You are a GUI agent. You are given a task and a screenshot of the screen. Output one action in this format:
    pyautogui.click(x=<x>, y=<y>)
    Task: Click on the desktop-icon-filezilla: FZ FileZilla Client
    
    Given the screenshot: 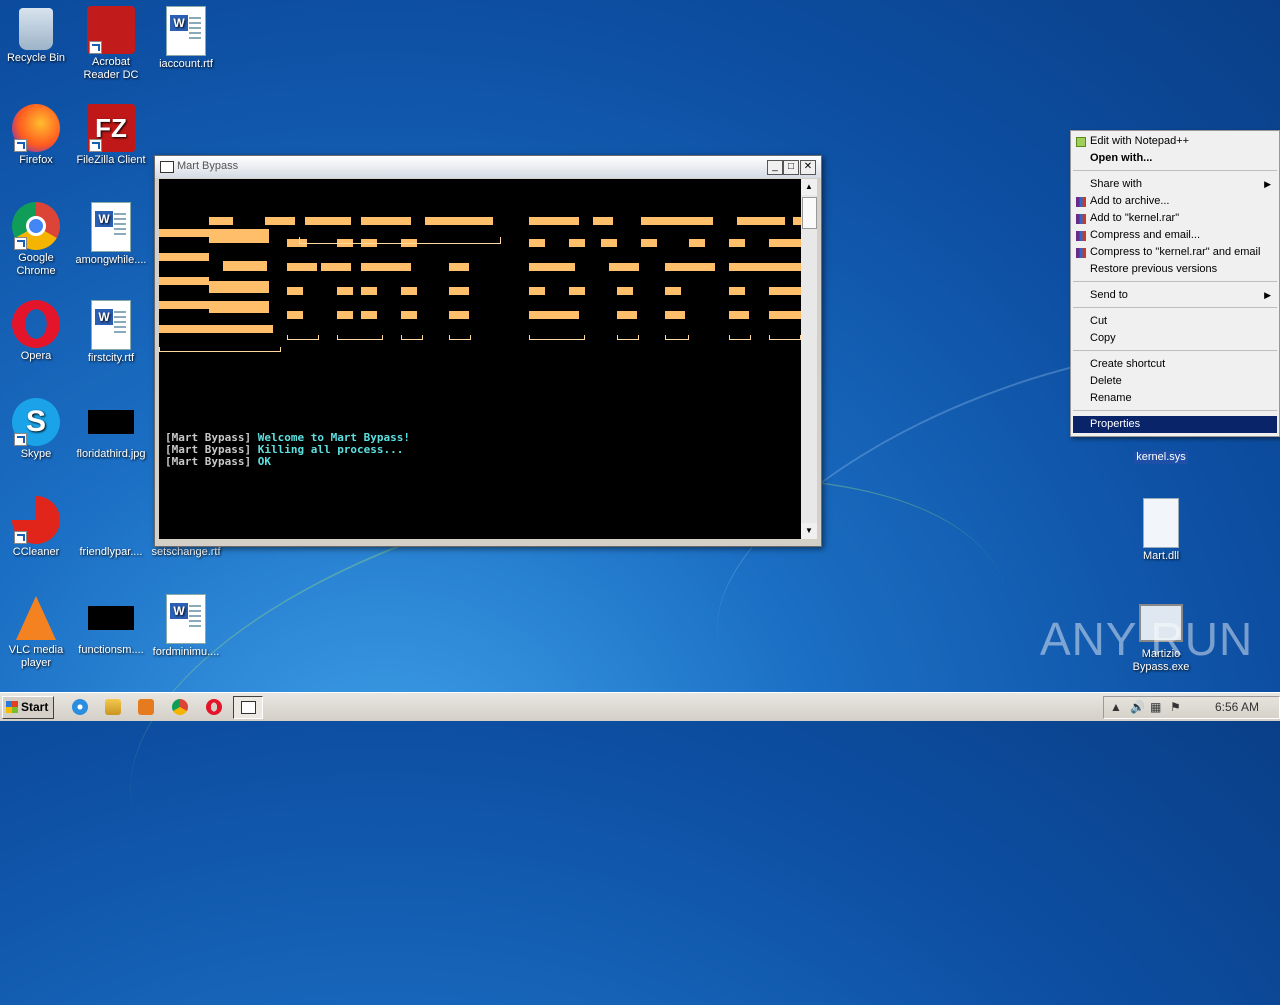 What is the action you would take?
    pyautogui.click(x=111, y=135)
    